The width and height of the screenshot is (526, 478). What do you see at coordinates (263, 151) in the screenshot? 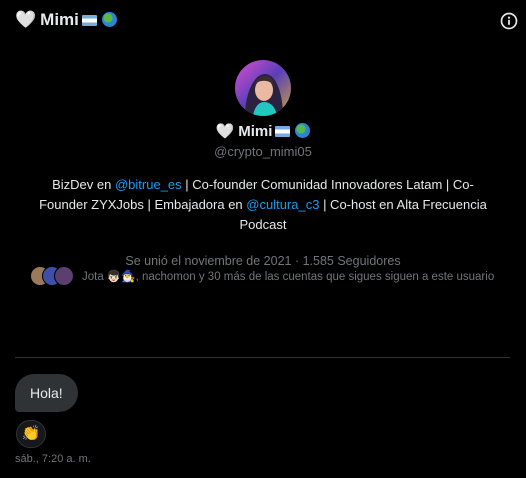
I see `profile-handle: @crypto_mimi05` at bounding box center [263, 151].